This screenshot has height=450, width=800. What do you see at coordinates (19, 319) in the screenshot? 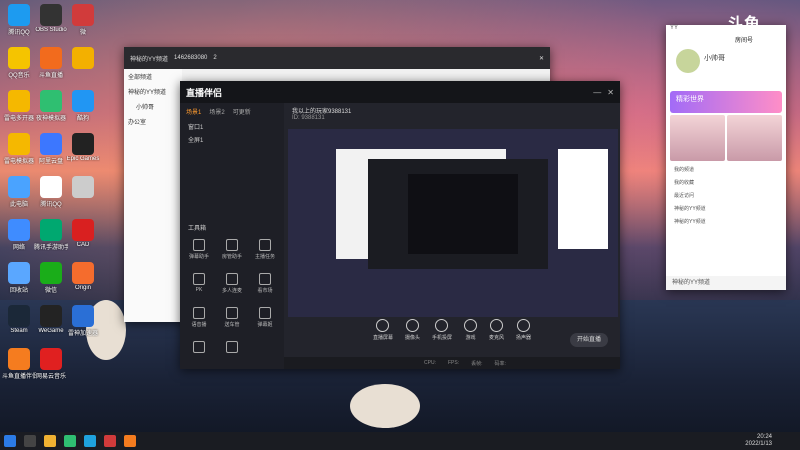
I see `desktop-icon: Steam` at bounding box center [19, 319].